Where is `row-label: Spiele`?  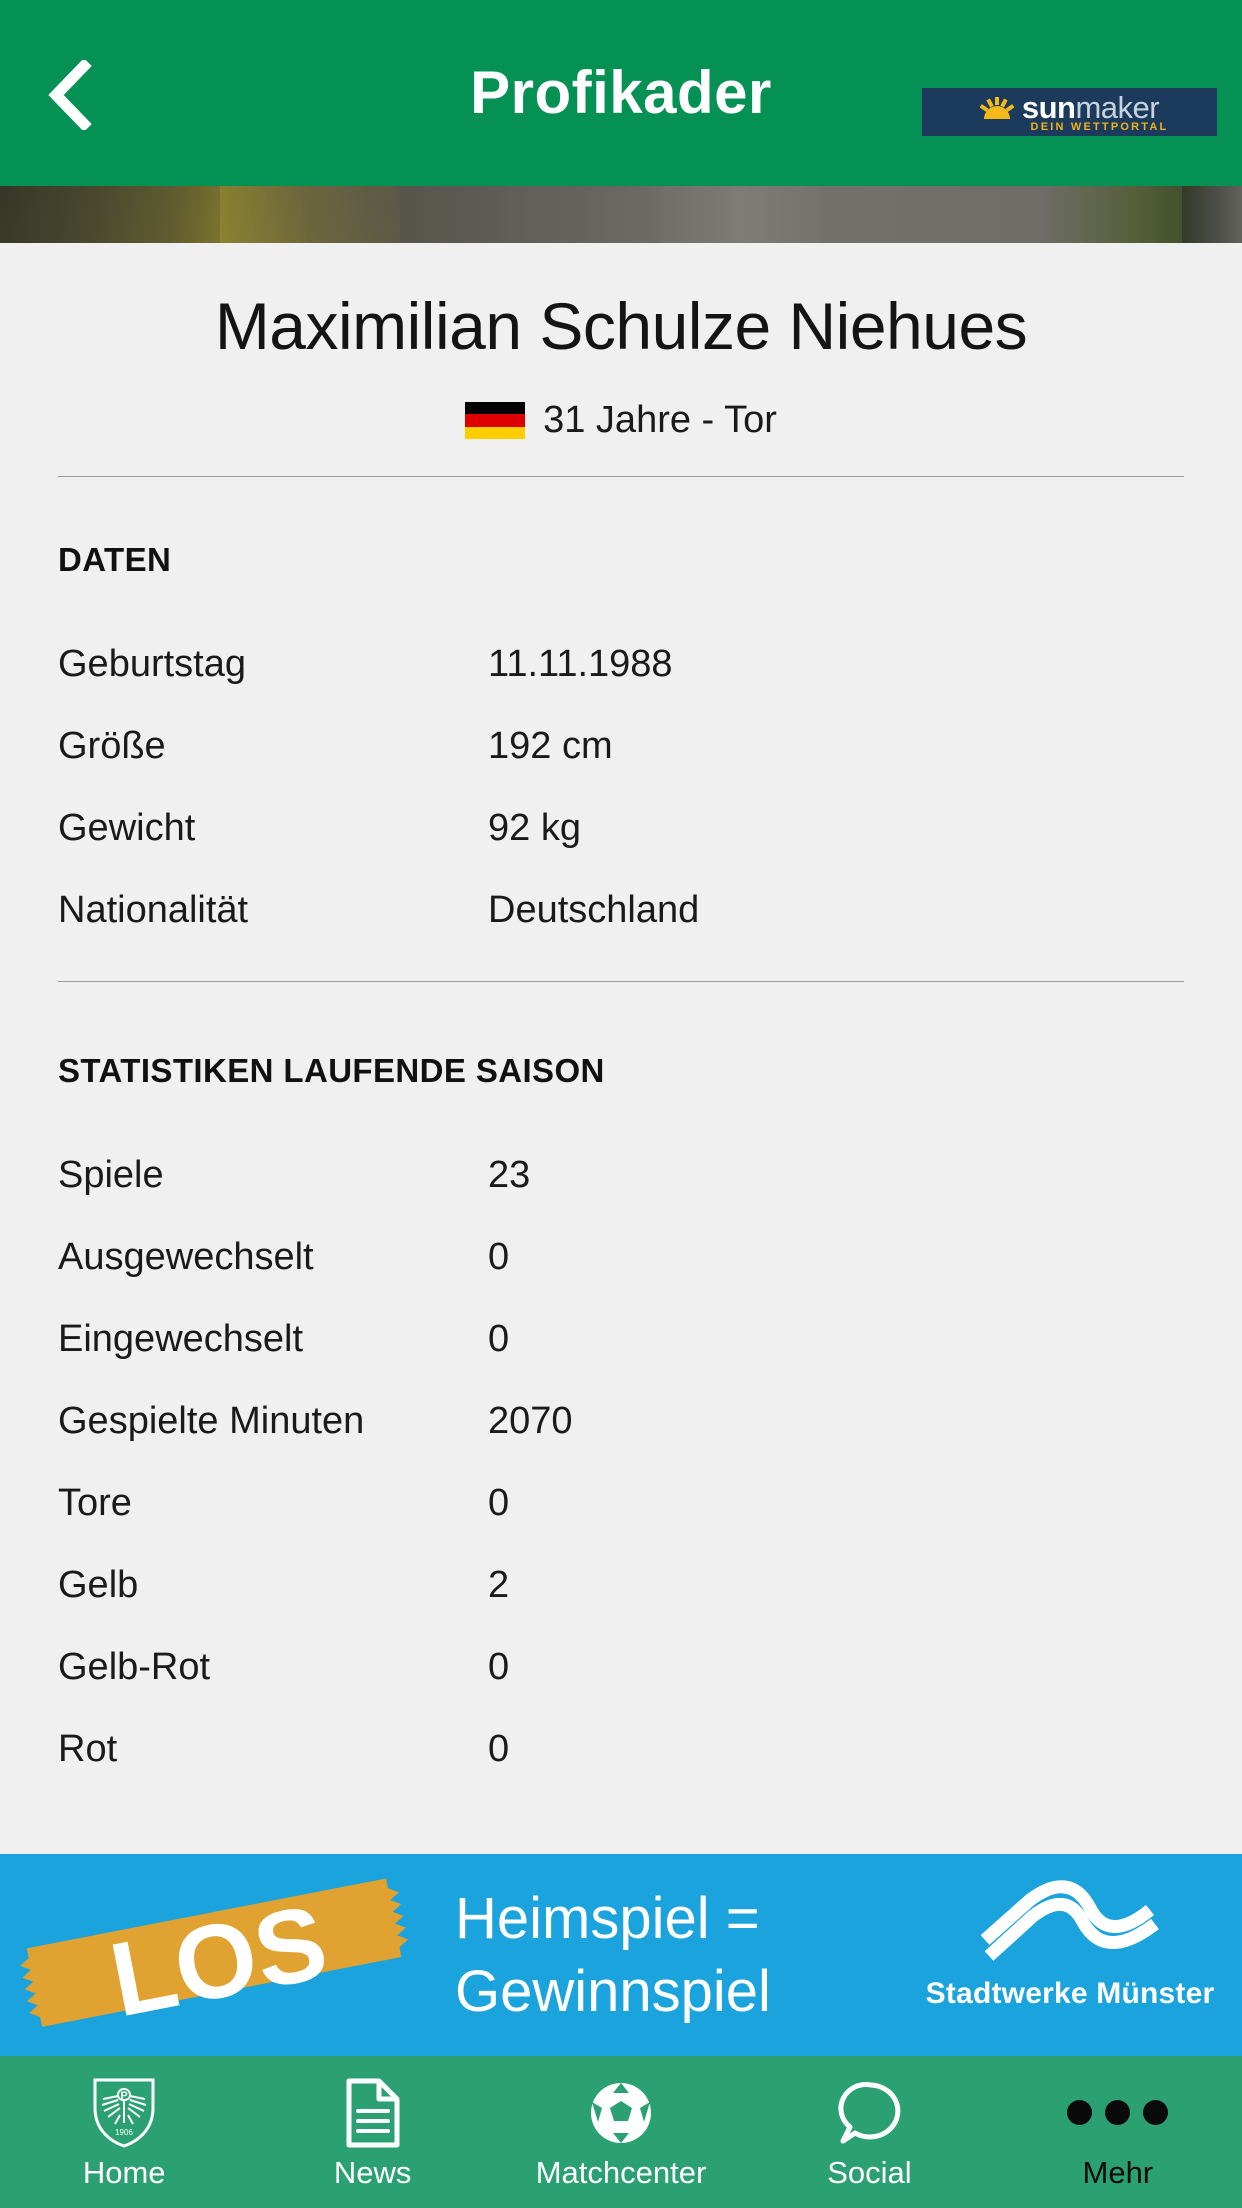
row-label: Spiele is located at coordinates (111, 1174).